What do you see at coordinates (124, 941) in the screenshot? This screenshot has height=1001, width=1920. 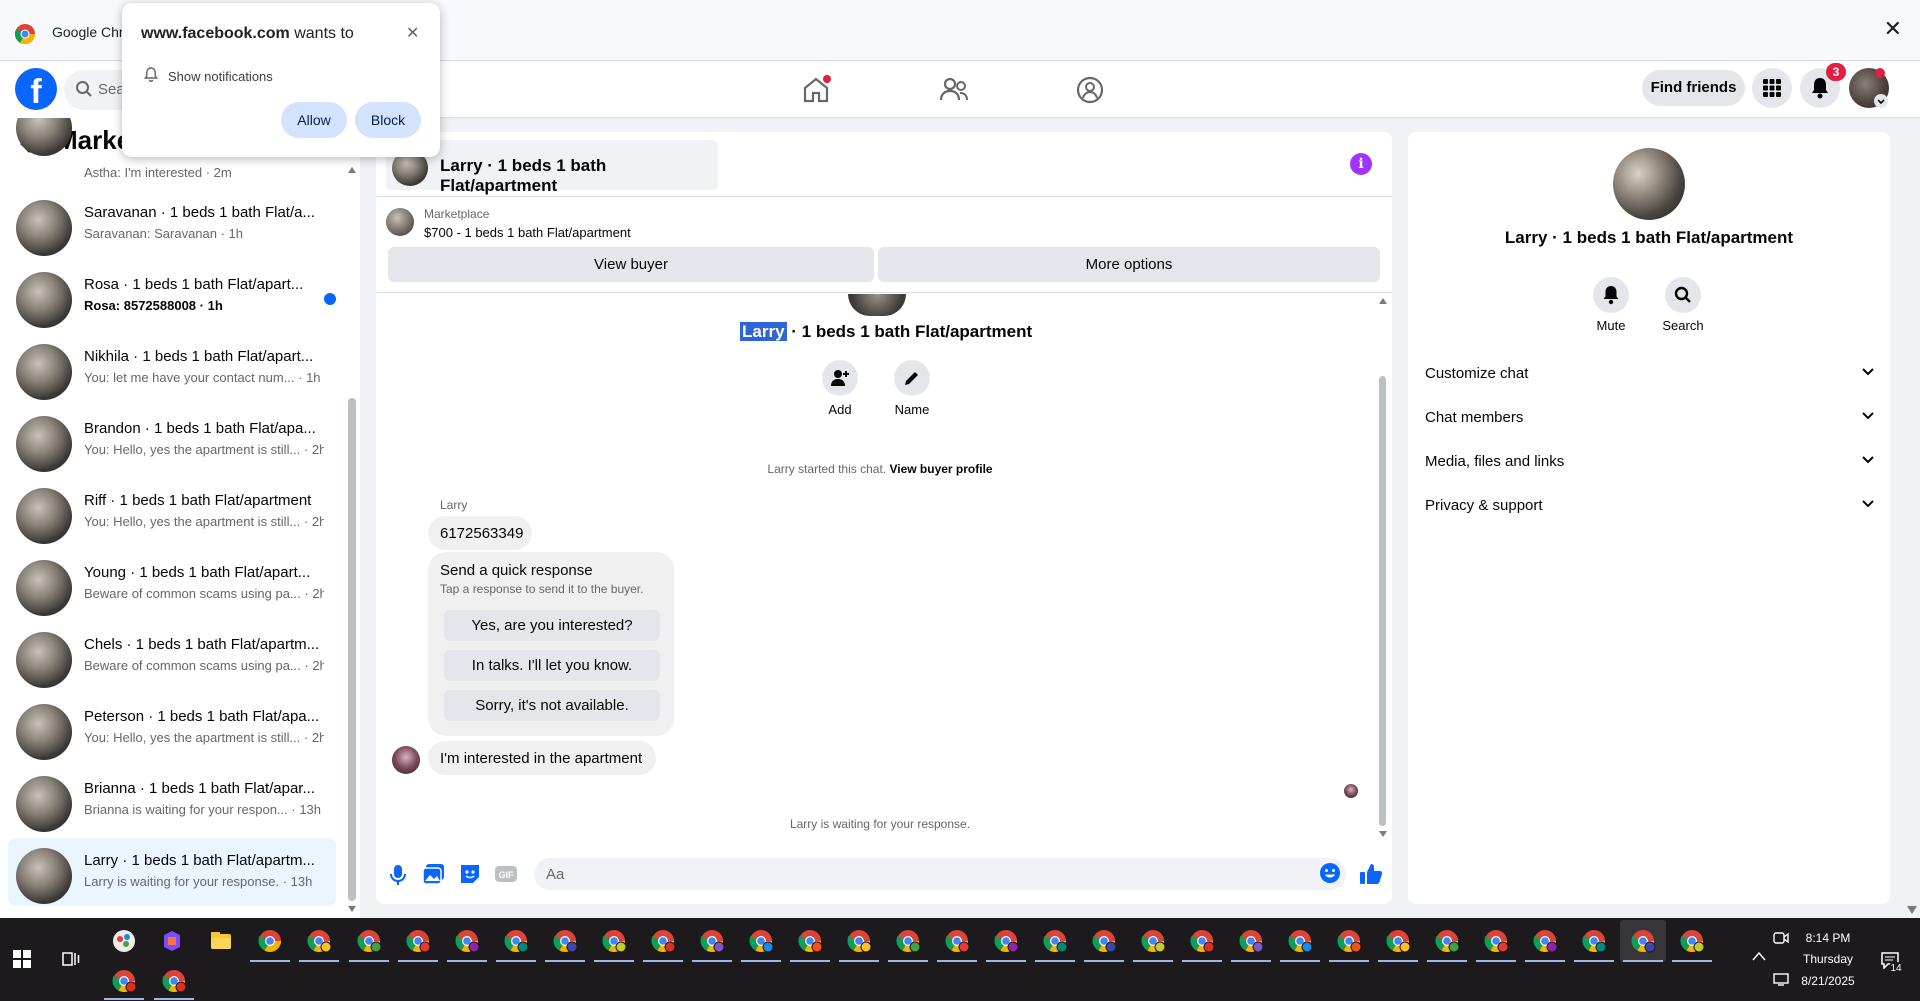 I see `paint-app-icon` at bounding box center [124, 941].